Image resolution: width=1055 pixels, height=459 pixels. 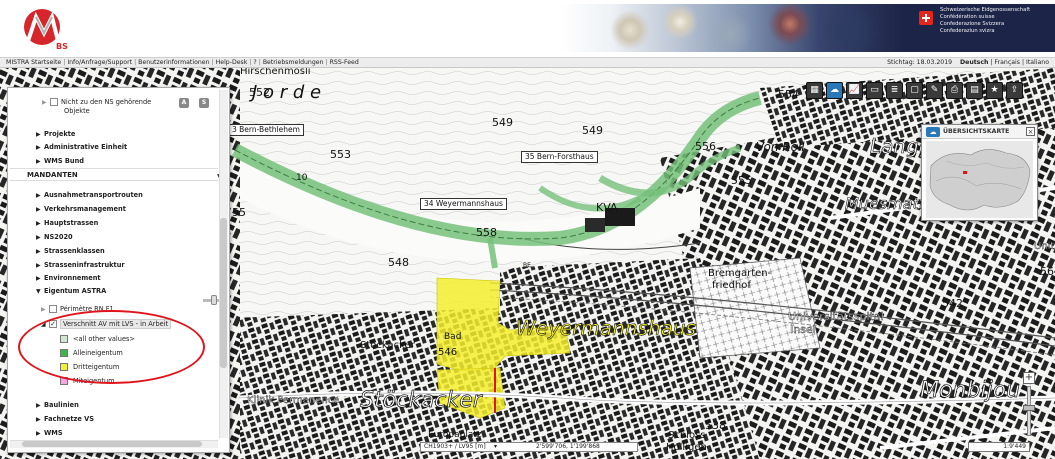 I want to click on cloud-icon: ☁, so click(x=834, y=90).